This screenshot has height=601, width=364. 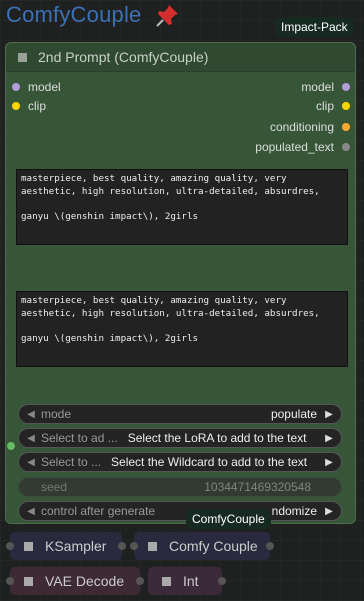 What do you see at coordinates (346, 127) in the screenshot?
I see `conditioning-output-dot` at bounding box center [346, 127].